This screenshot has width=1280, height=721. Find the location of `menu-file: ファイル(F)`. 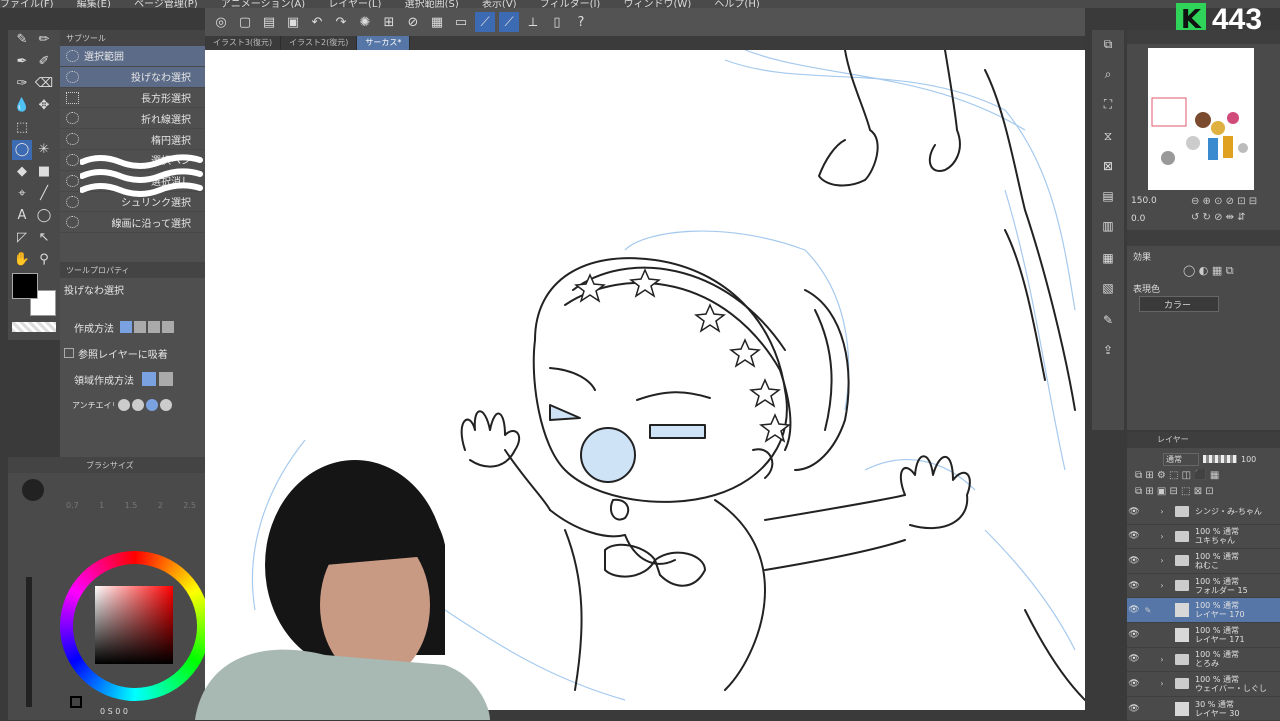

menu-file: ファイル(F) is located at coordinates (27, 4).